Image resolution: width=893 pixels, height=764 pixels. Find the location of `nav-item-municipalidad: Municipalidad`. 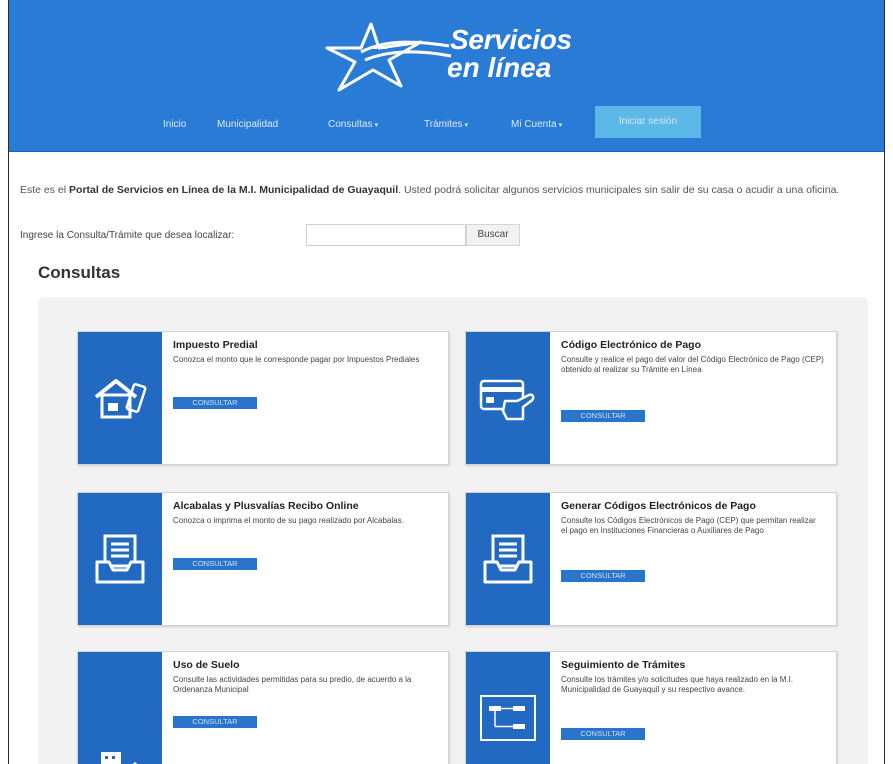

nav-item-municipalidad: Municipalidad is located at coordinates (247, 124).